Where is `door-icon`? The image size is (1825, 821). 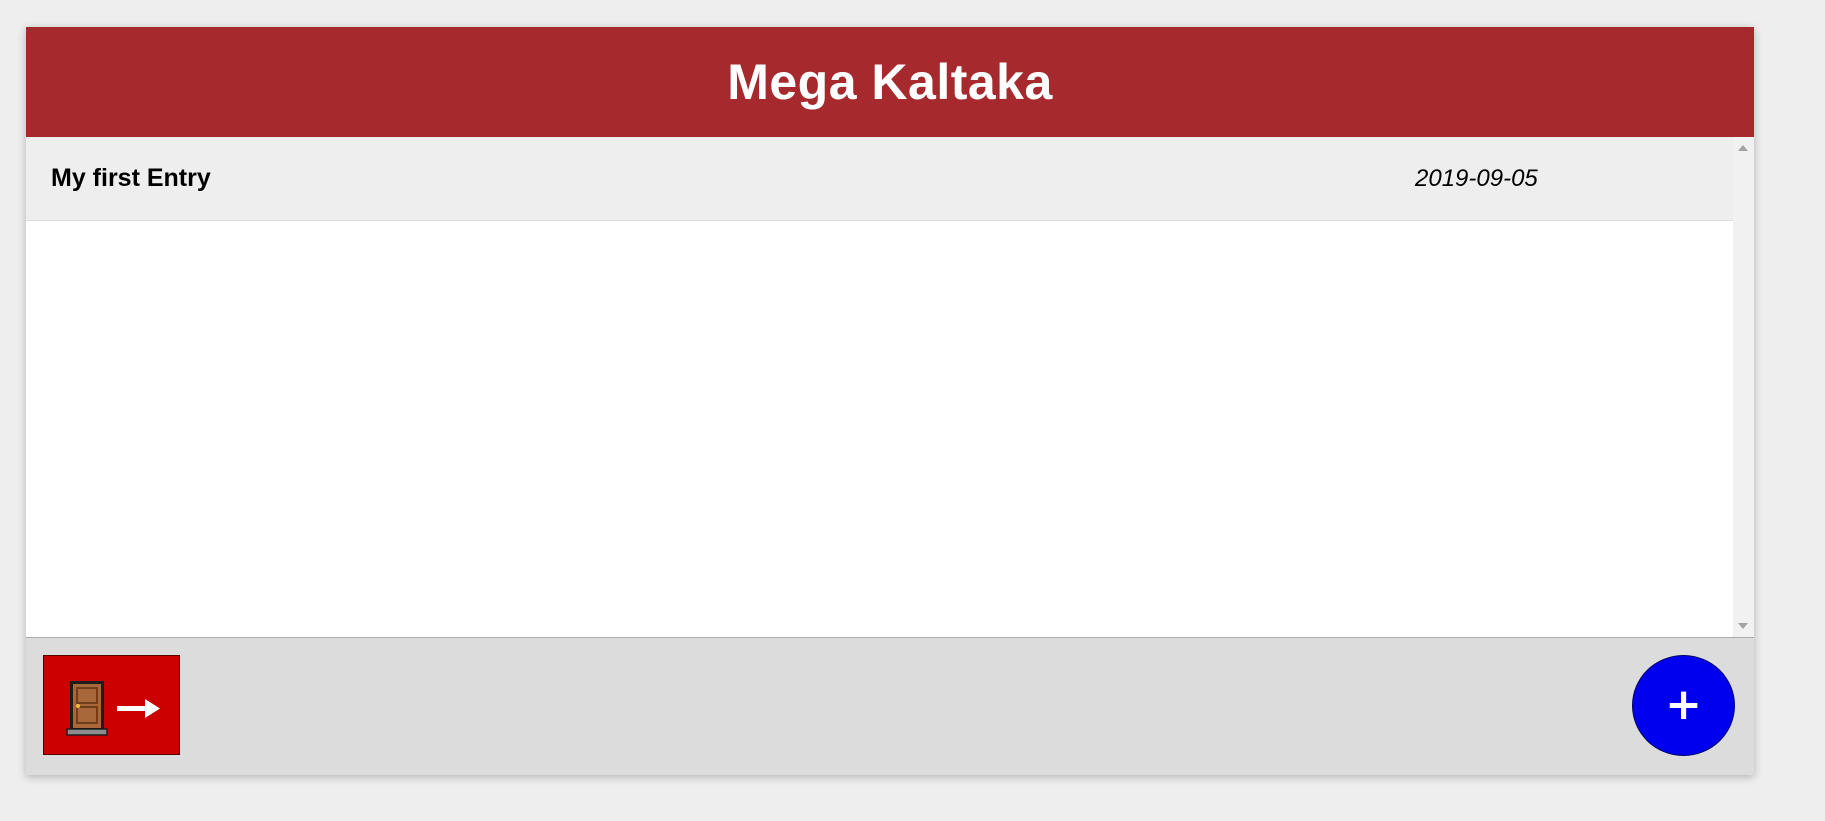
door-icon is located at coordinates (87, 708).